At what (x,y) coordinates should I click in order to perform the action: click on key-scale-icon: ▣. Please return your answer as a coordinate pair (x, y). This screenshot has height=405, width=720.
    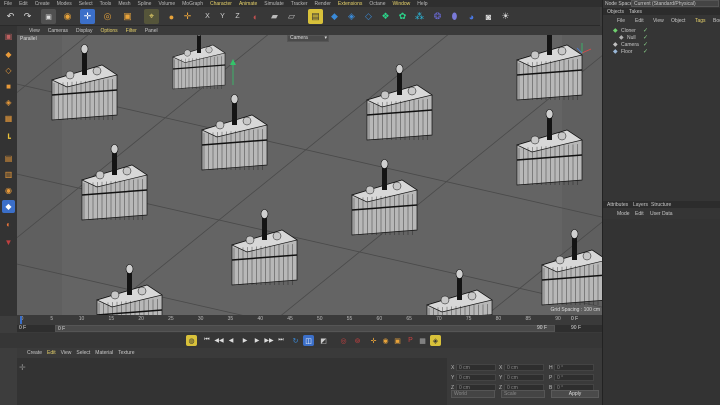
    Looking at the image, I should click on (397, 340).